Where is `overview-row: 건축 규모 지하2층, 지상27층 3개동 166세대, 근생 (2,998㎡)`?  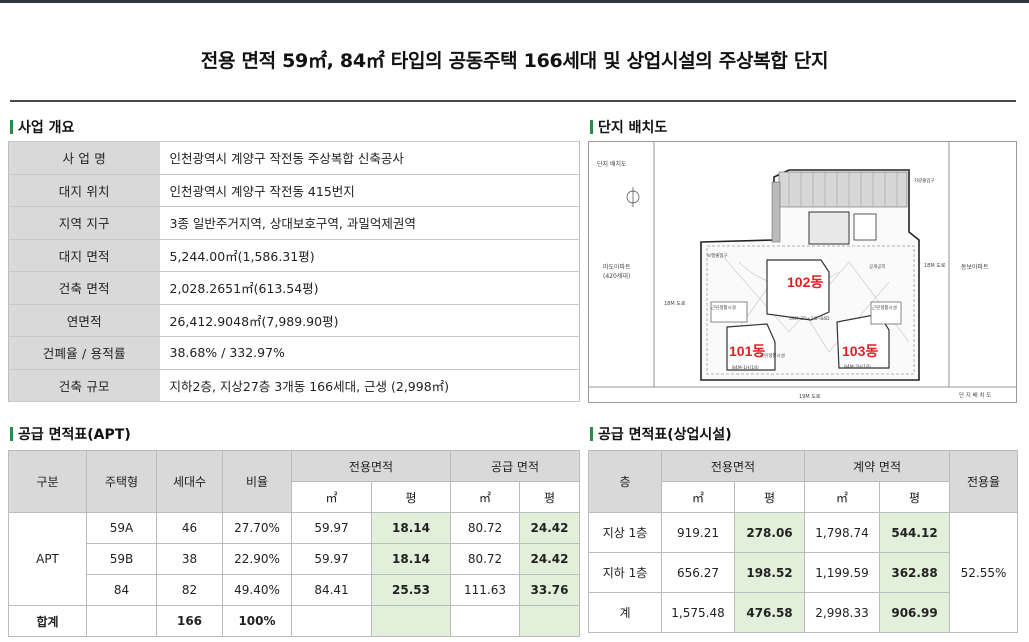
overview-row: 건축 규모 지하2층, 지상27층 3개동 166세대, 근생 (2,998㎡) is located at coordinates (294, 385).